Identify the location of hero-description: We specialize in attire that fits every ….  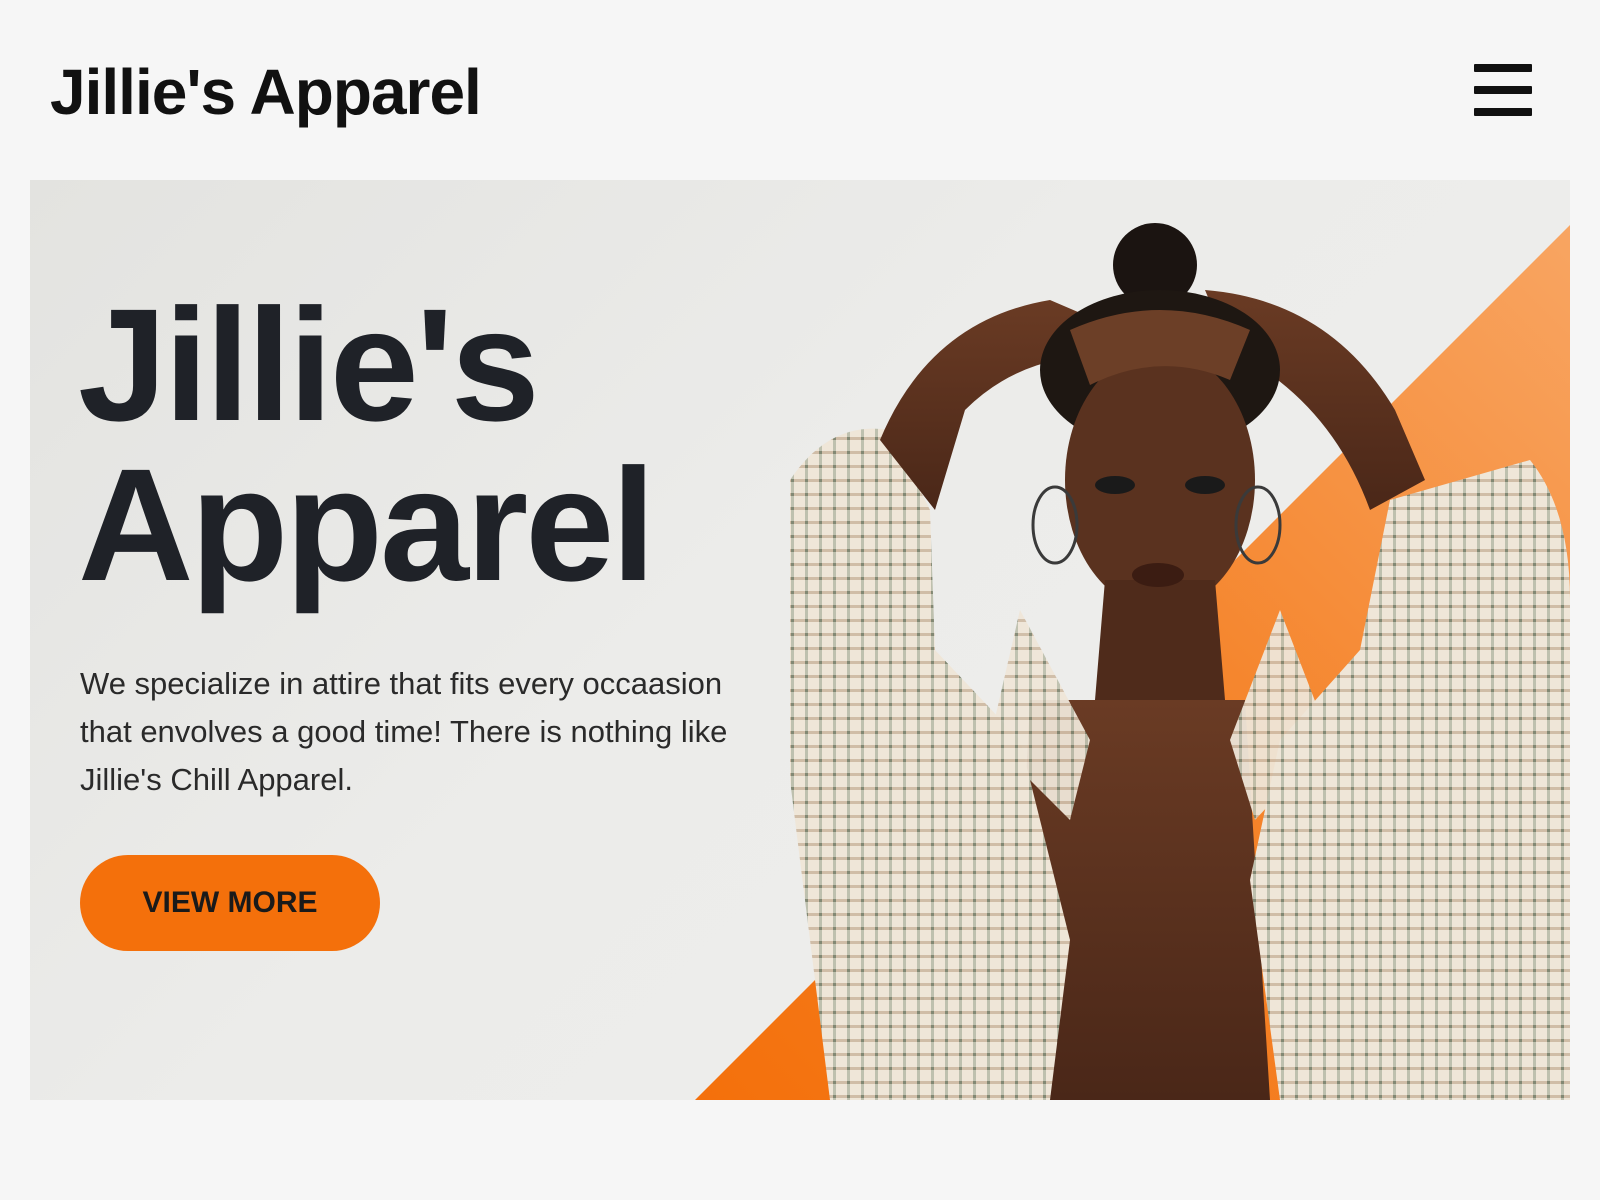
(404, 731).